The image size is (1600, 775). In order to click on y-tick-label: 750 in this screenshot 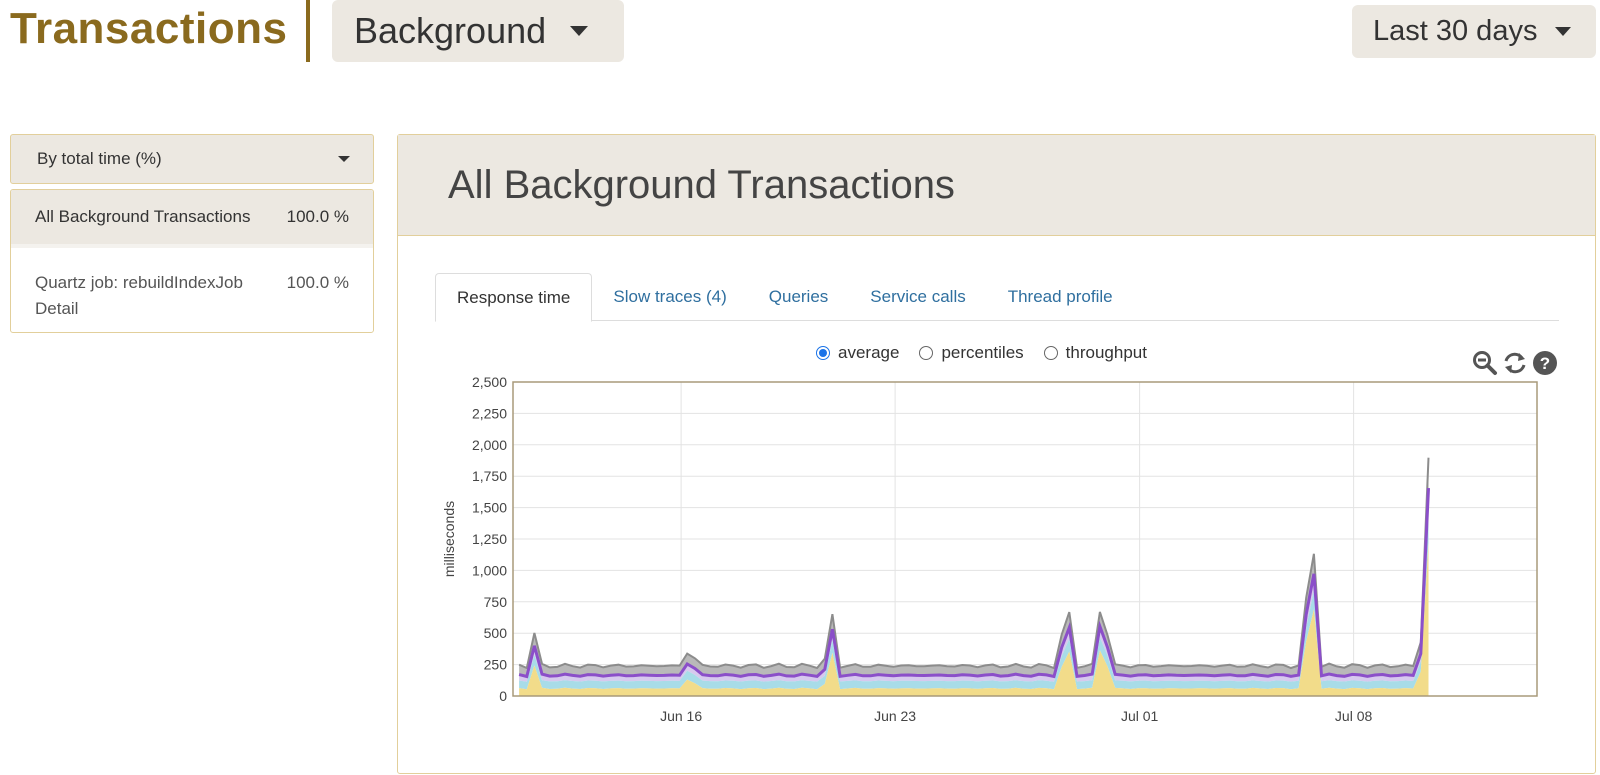, I will do `click(496, 602)`.